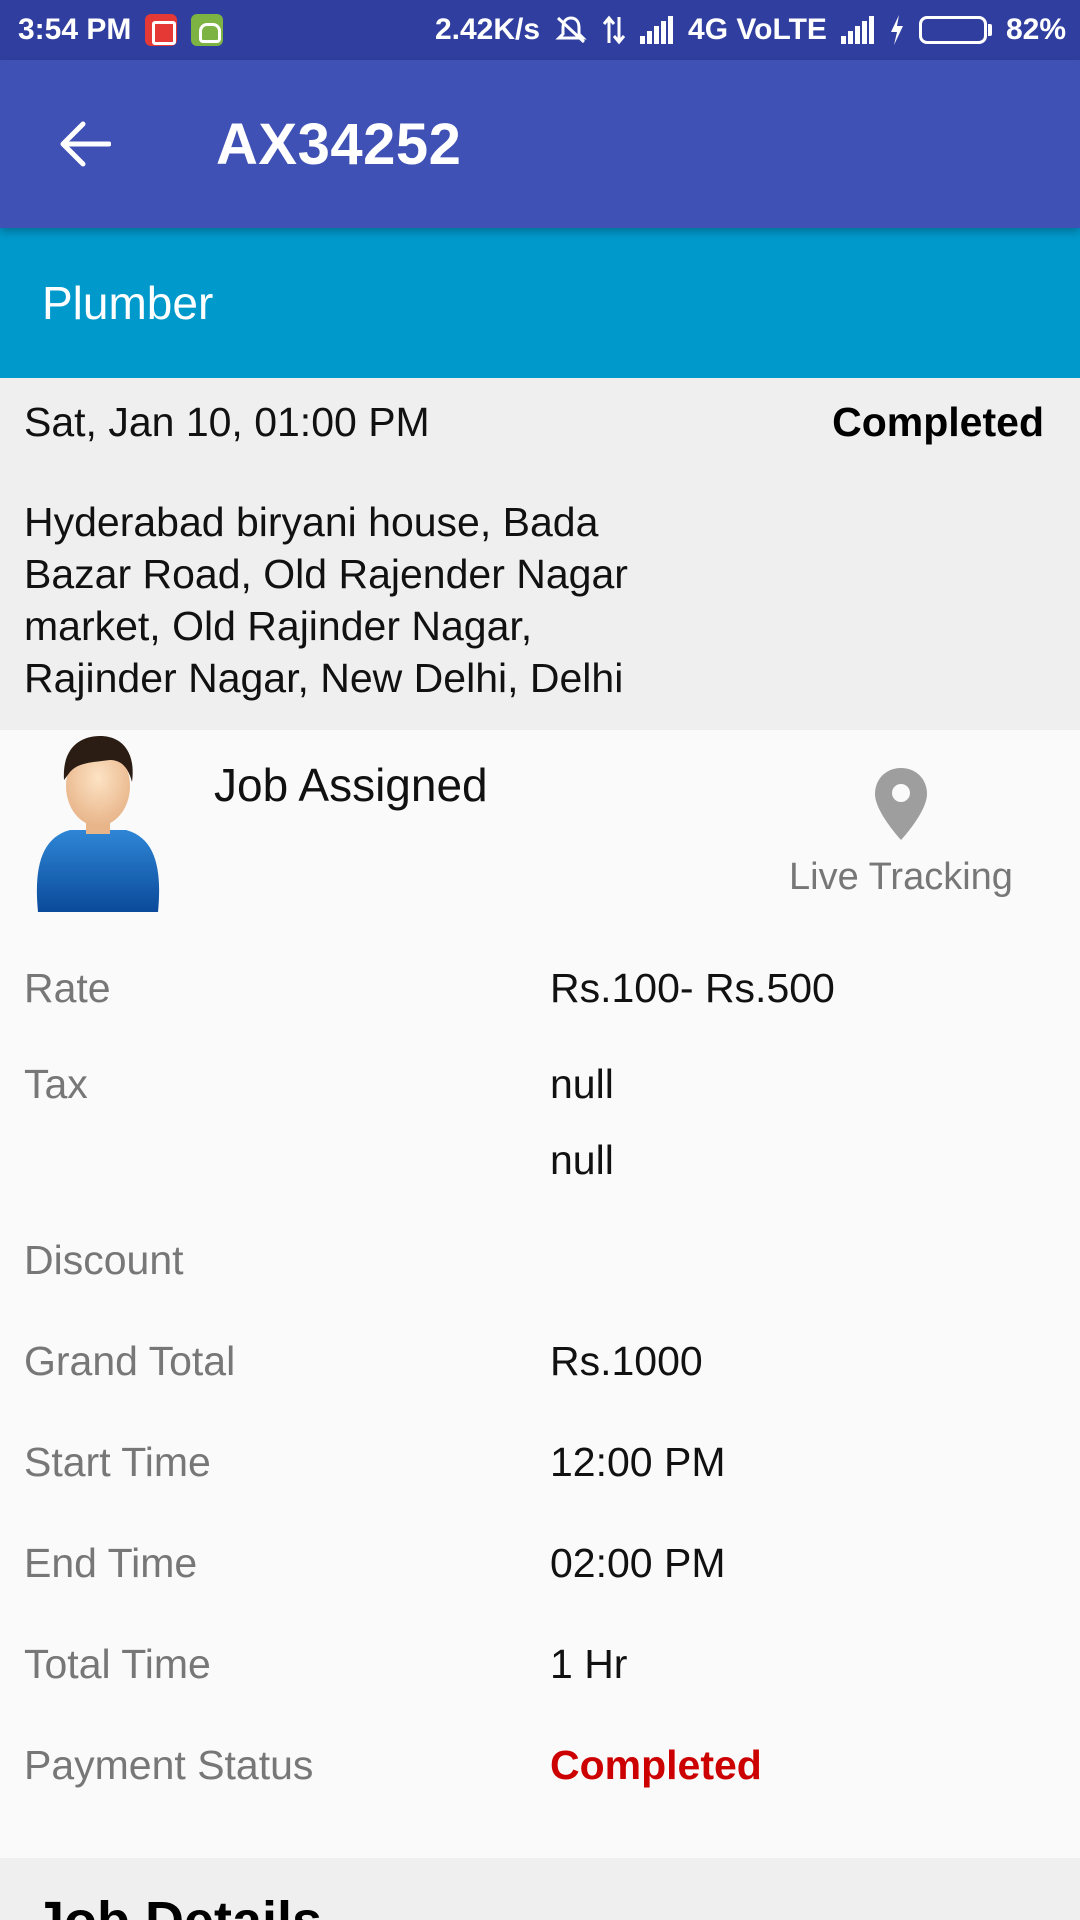  I want to click on status-time: 3:54 PM, so click(75, 29).